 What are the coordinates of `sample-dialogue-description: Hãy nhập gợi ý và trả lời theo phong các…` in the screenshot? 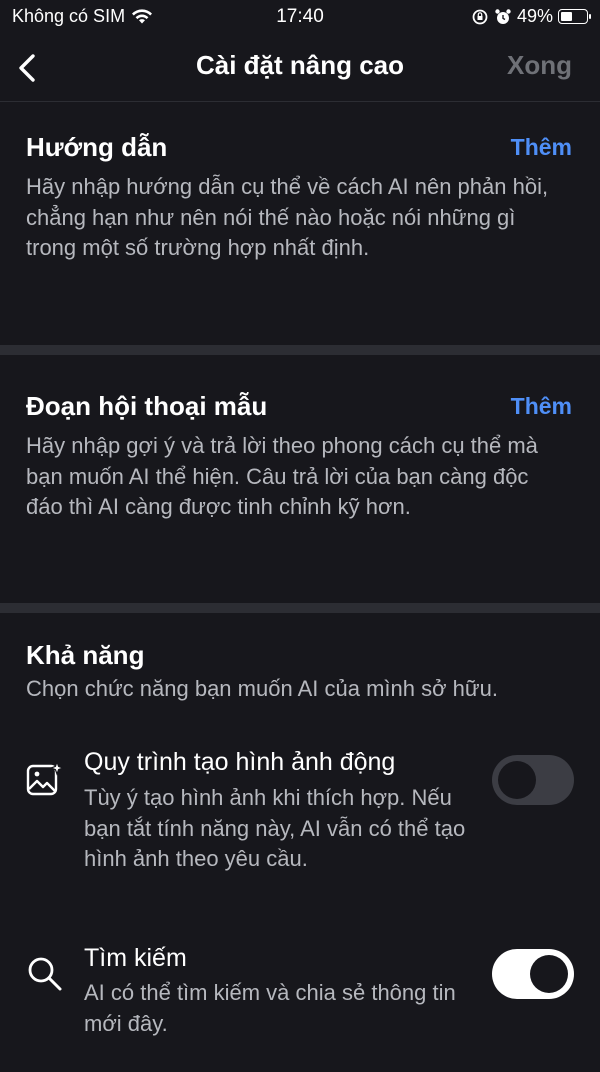 It's located at (282, 476).